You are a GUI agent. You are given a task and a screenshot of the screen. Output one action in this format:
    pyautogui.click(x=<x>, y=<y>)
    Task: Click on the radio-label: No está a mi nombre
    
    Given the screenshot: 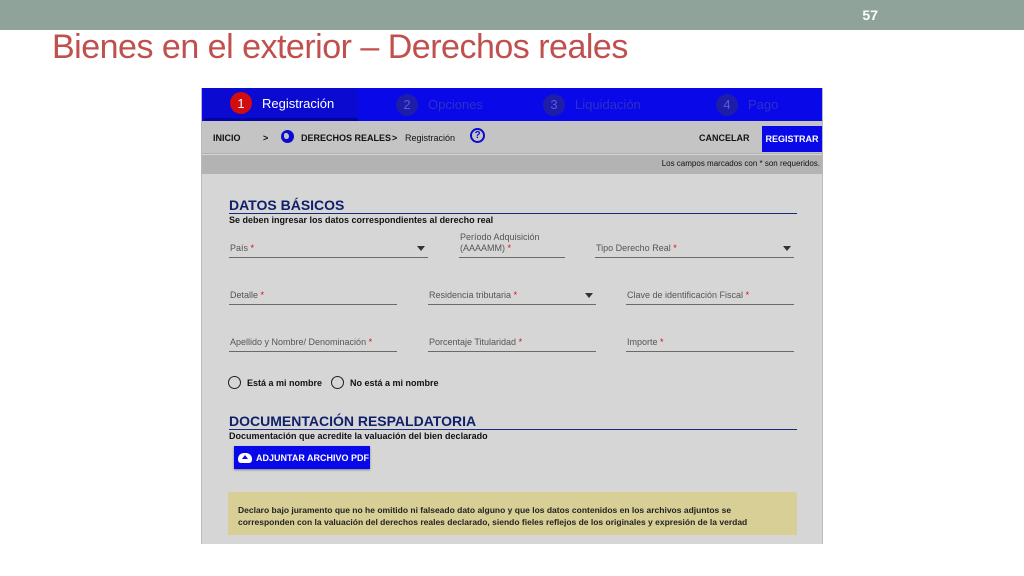 What is the action you would take?
    pyautogui.click(x=394, y=382)
    